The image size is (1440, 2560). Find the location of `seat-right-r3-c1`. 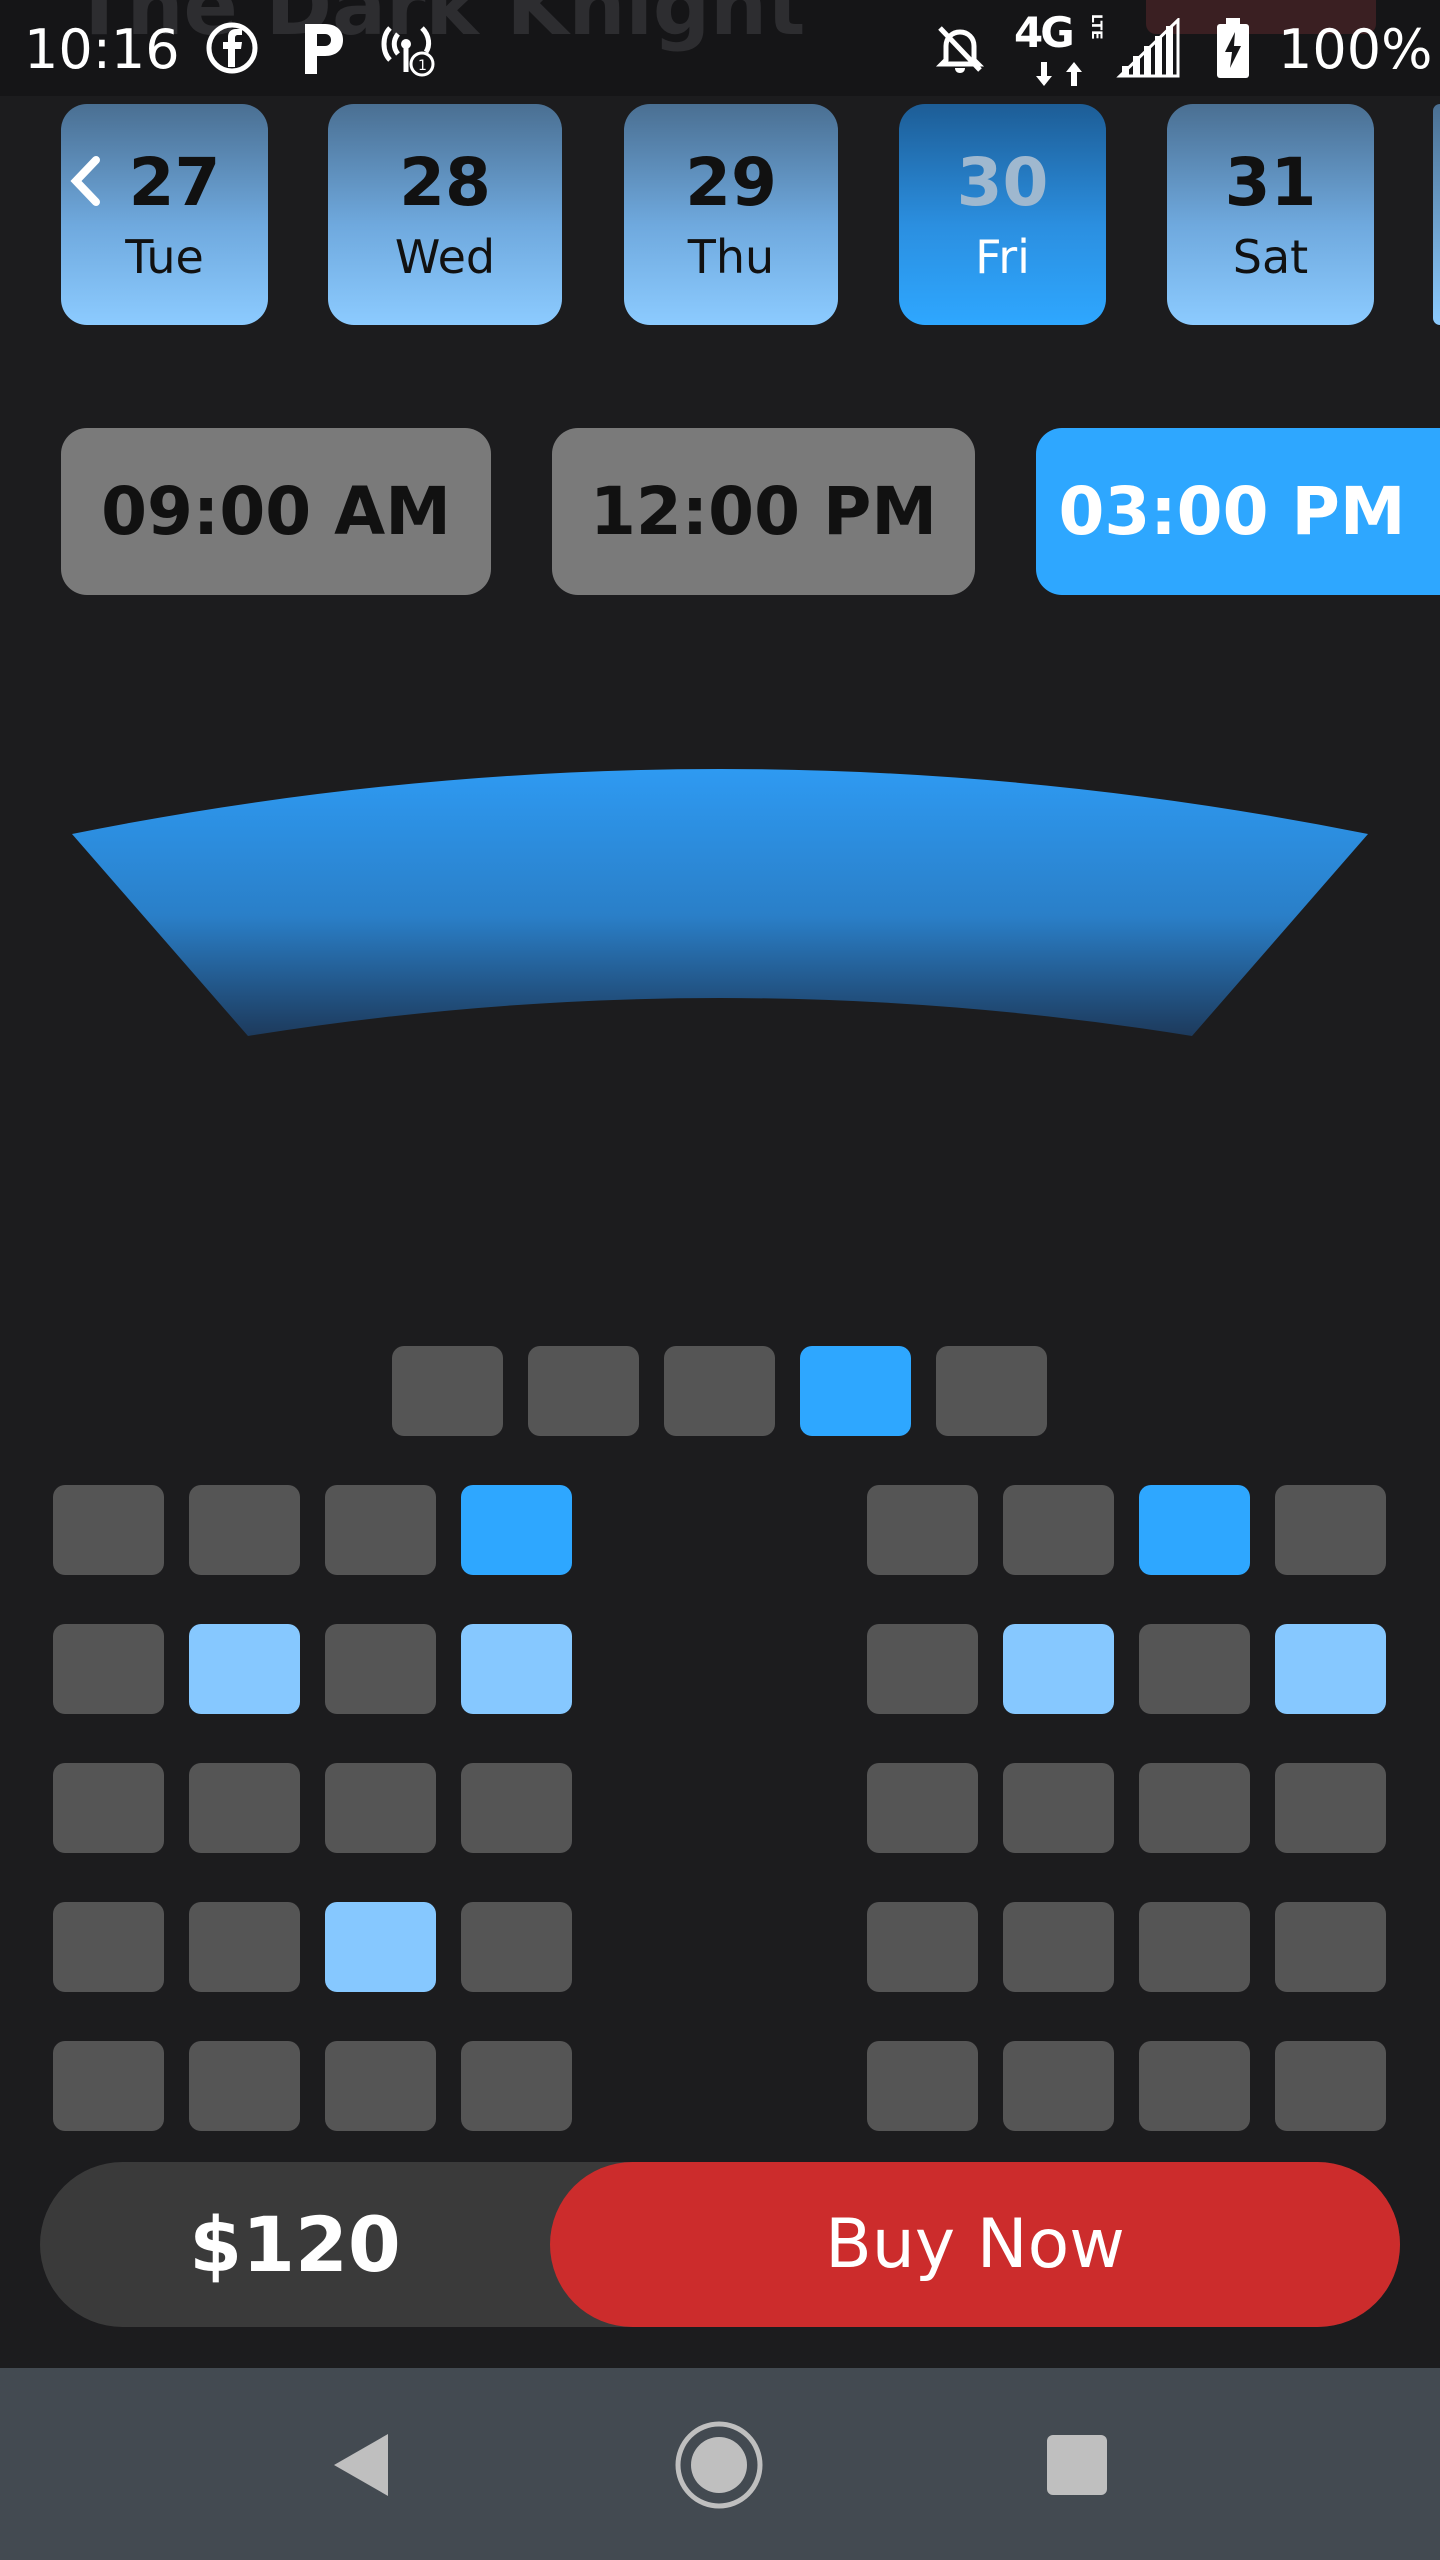

seat-right-r3-c1 is located at coordinates (922, 1808).